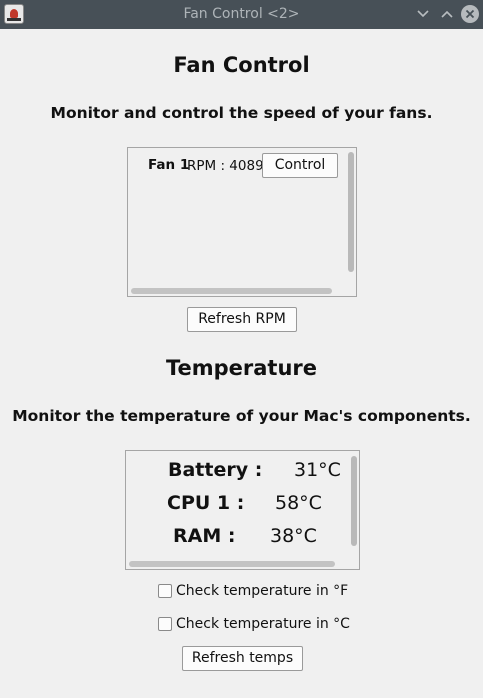 This screenshot has height=698, width=483. Describe the element at coordinates (165, 624) in the screenshot. I see `celsius-checkbox` at that location.